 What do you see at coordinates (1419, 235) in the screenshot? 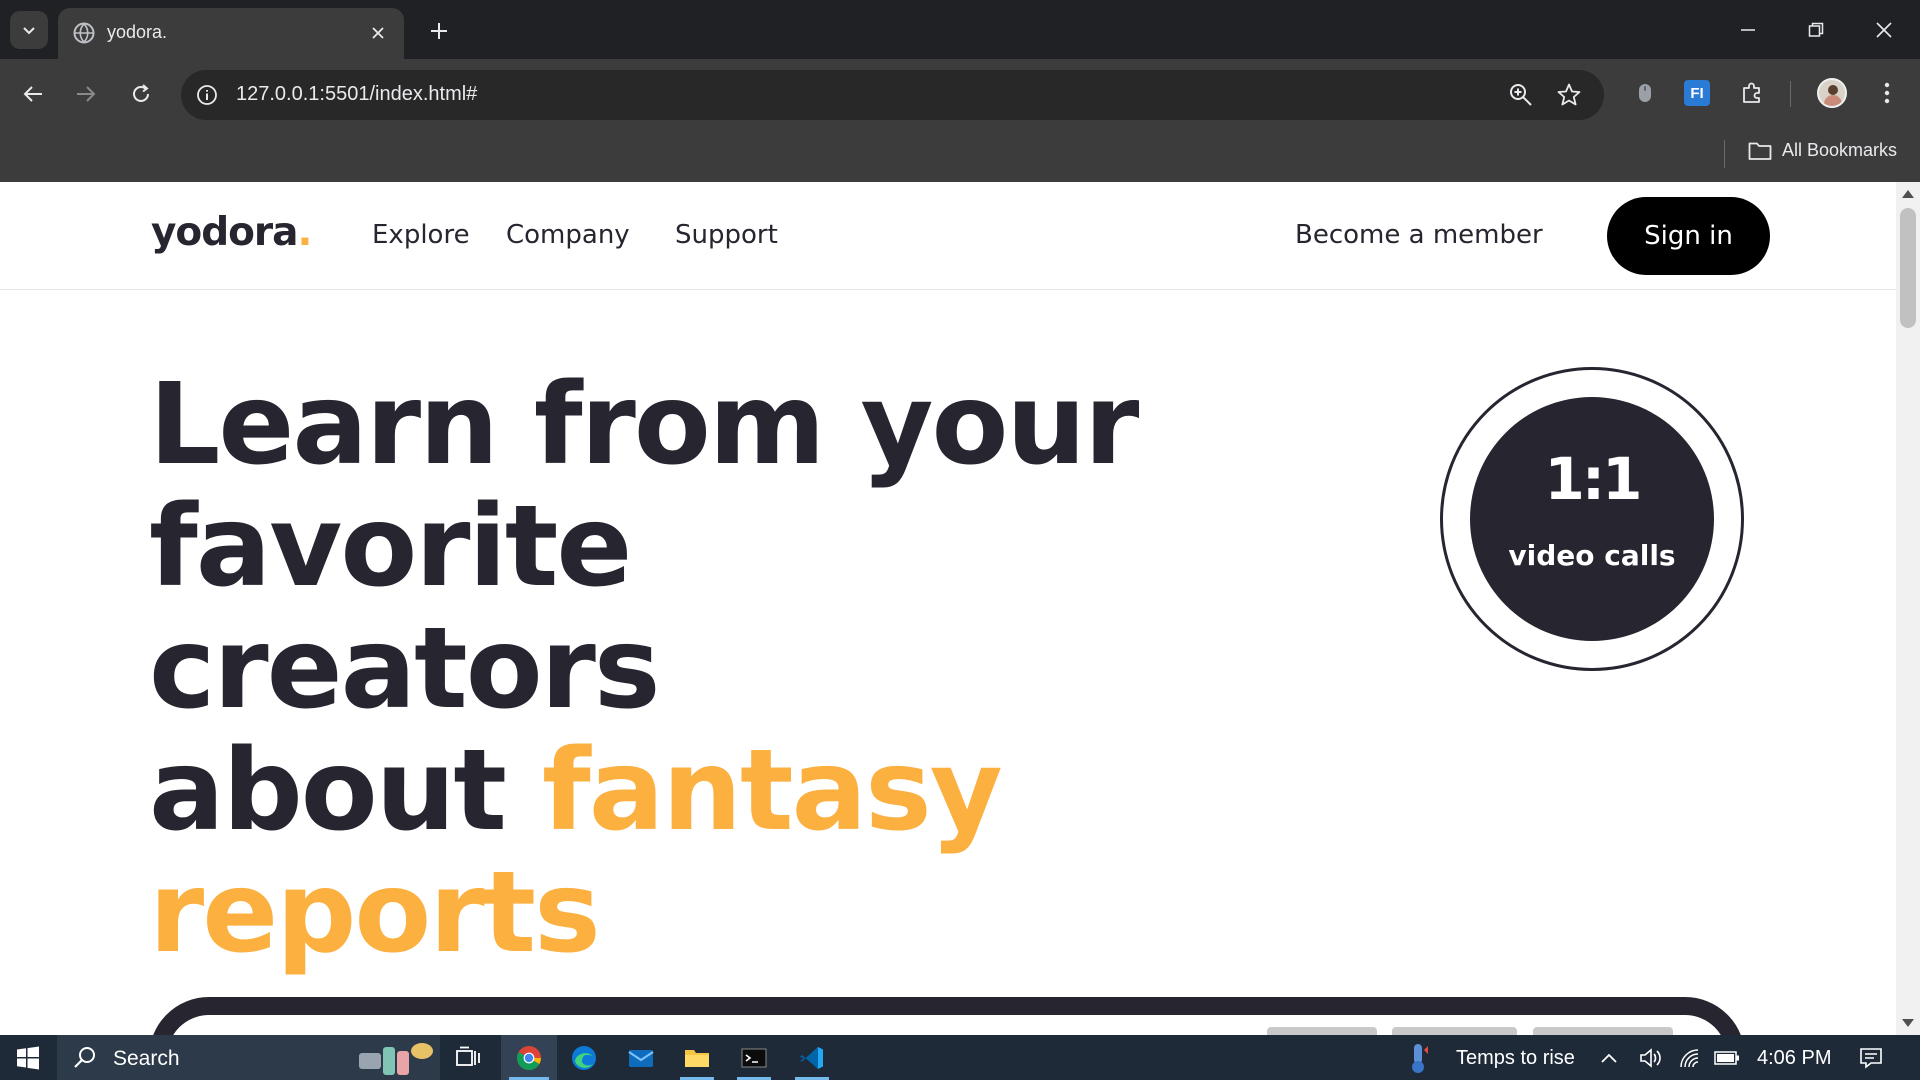
I see `become-member-link: Become a member` at bounding box center [1419, 235].